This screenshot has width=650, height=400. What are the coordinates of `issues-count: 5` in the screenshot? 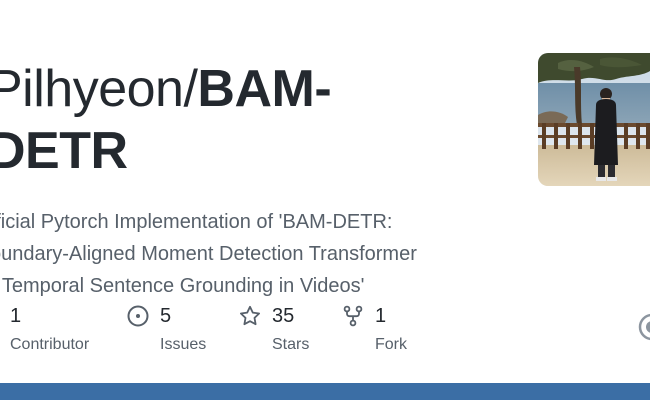 It's located at (166, 316).